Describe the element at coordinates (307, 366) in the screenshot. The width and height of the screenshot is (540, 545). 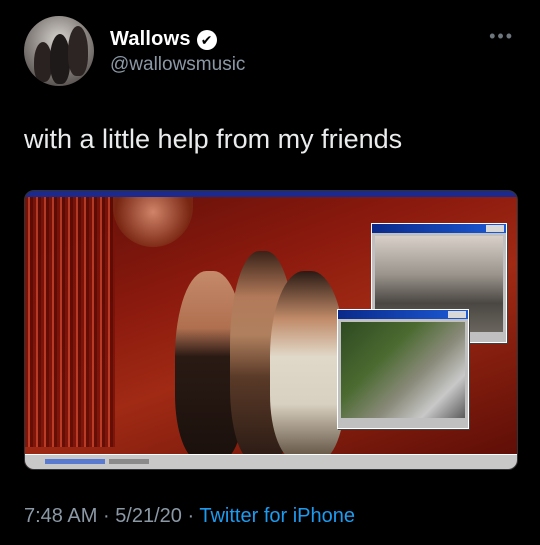
I see `person-figure` at that location.